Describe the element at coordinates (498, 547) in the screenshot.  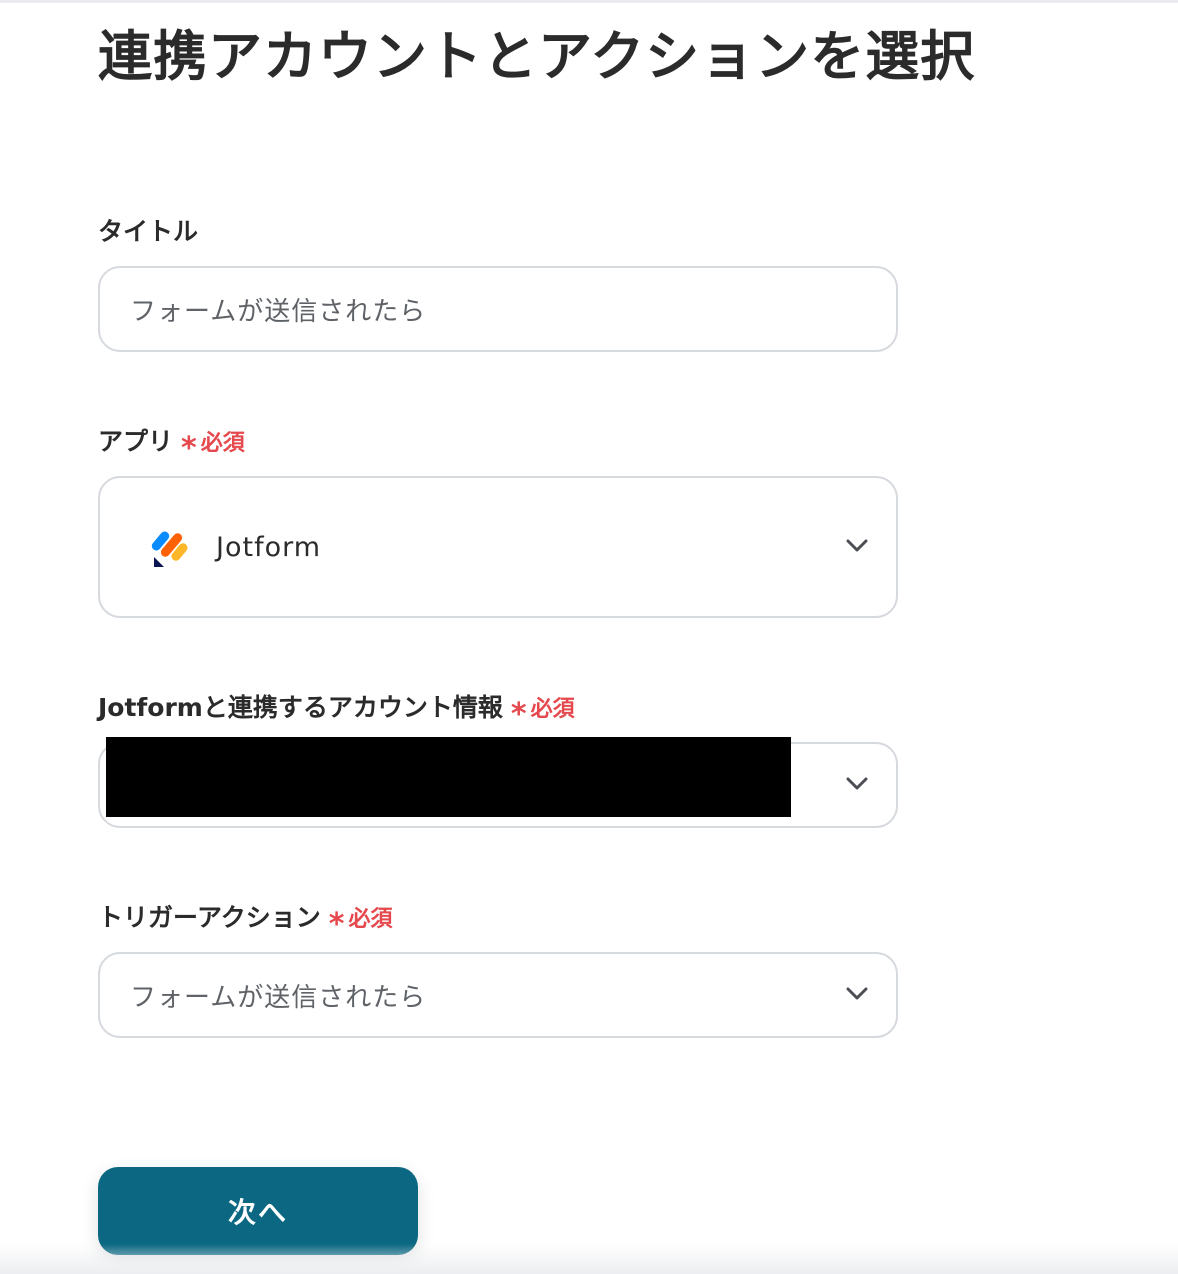
I see `app-select: Jotform` at that location.